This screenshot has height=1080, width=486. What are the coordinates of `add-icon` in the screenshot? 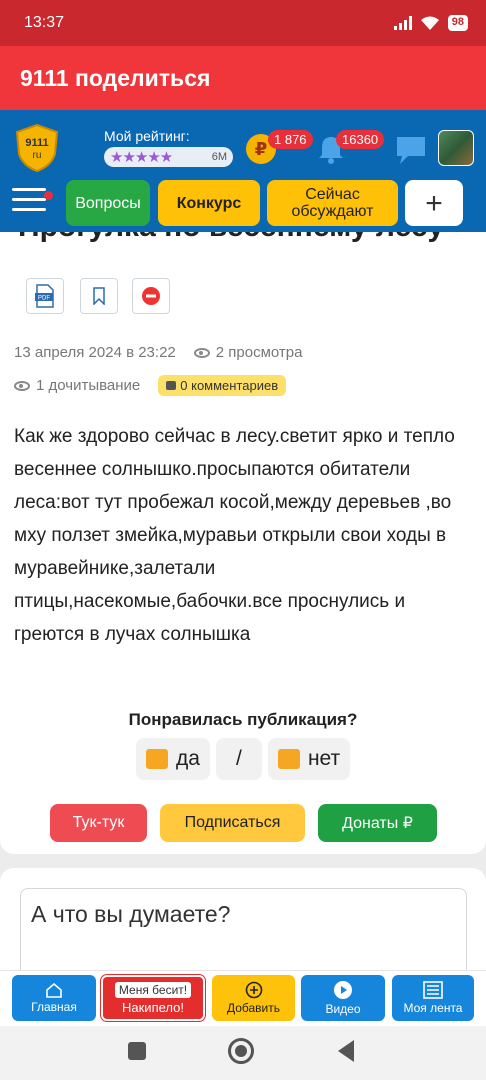 It's located at (253, 990).